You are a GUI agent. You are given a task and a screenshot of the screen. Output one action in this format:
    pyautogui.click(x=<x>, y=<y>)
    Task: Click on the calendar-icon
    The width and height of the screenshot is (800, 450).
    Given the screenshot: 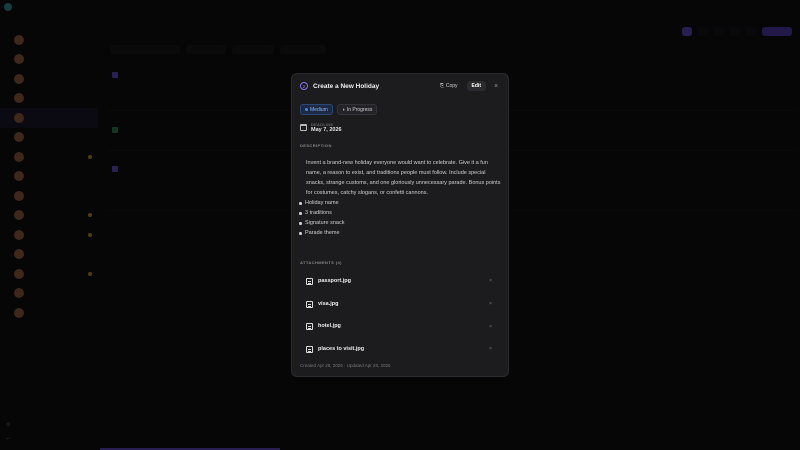 What is the action you would take?
    pyautogui.click(x=303, y=127)
    